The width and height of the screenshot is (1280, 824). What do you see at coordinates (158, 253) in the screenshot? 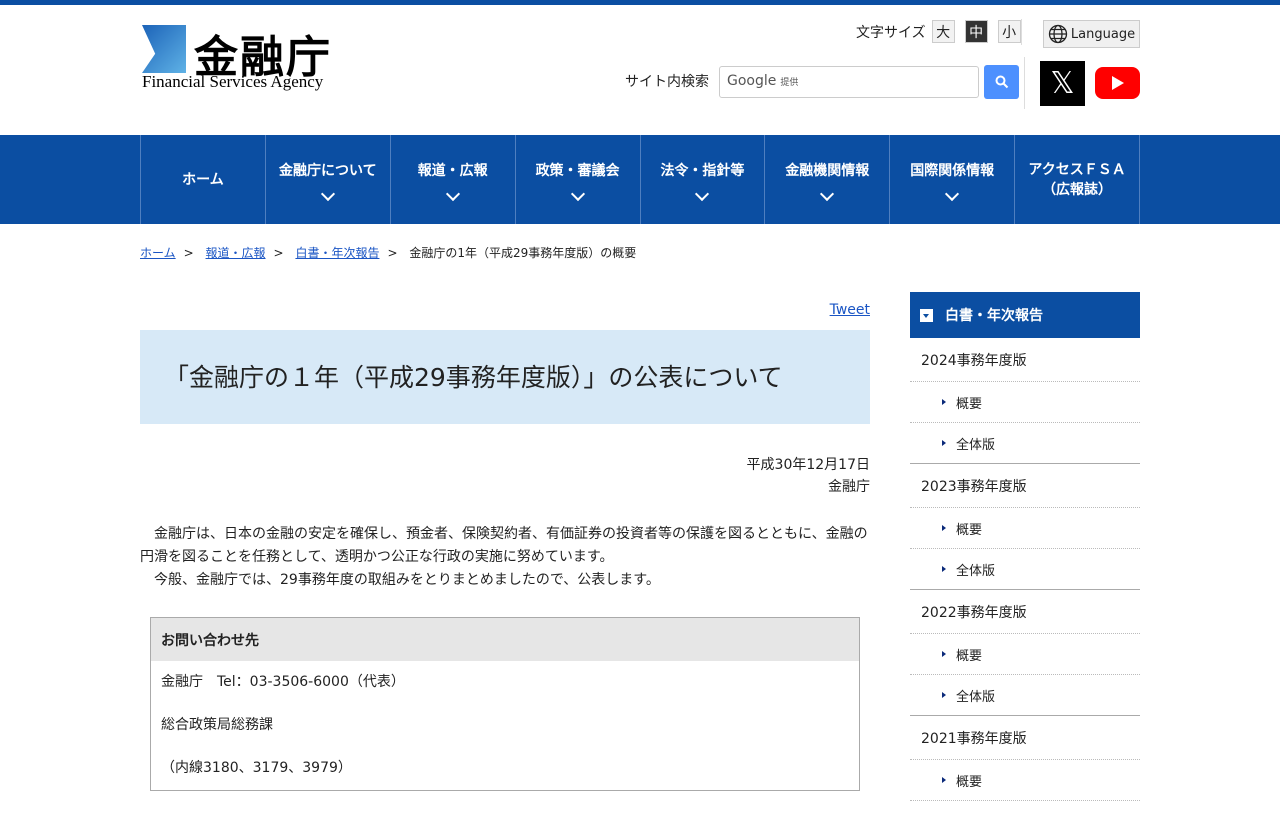
I see `breadcrumb-home-link: ホーム` at bounding box center [158, 253].